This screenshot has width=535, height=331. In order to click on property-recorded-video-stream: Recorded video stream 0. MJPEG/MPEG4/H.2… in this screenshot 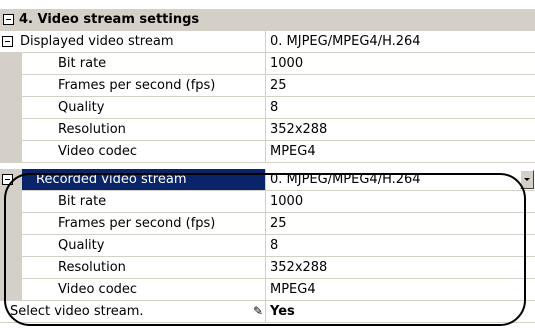, I will do `click(267, 180)`.